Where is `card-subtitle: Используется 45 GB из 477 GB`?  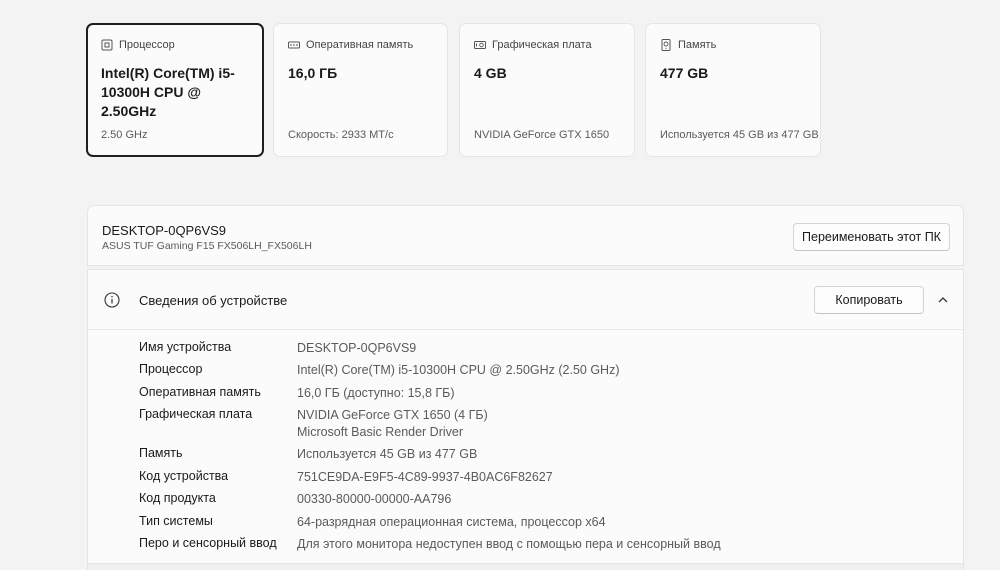 card-subtitle: Используется 45 GB из 477 GB is located at coordinates (739, 135).